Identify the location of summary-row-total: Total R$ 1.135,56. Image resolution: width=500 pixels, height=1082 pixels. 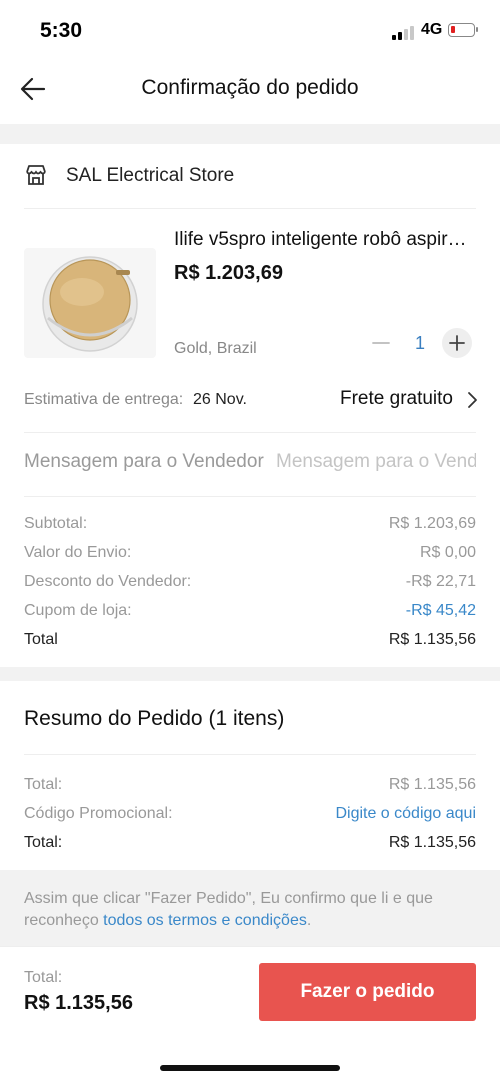
(250, 643).